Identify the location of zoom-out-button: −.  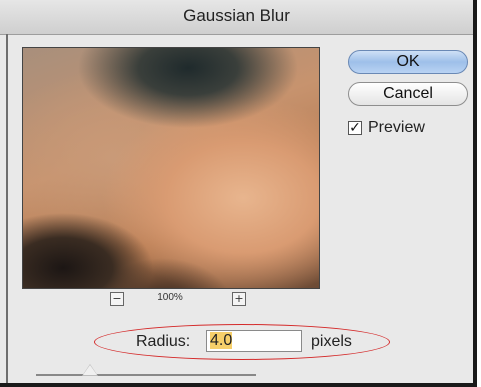
(117, 299).